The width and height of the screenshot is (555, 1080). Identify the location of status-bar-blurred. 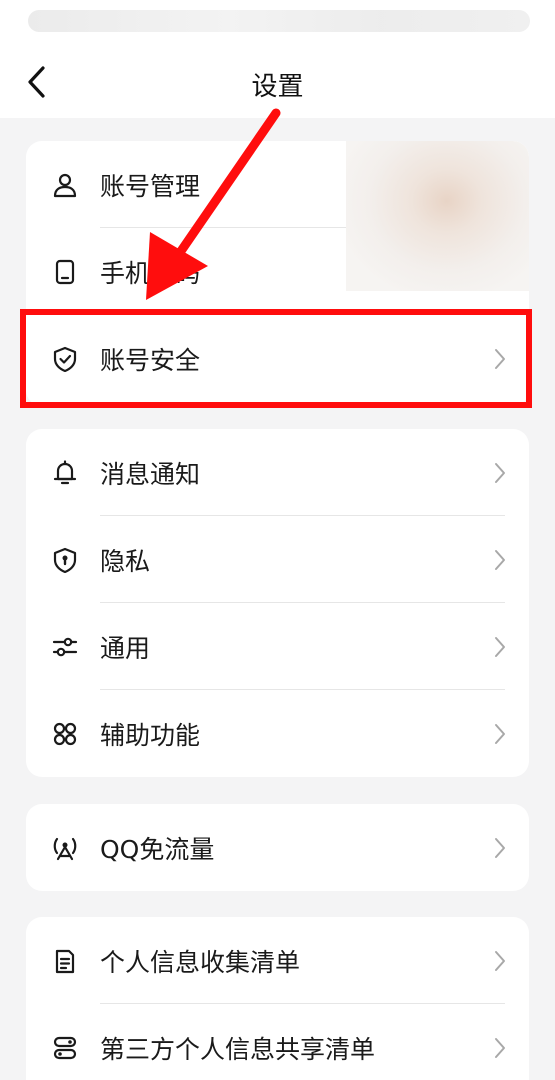
(279, 21).